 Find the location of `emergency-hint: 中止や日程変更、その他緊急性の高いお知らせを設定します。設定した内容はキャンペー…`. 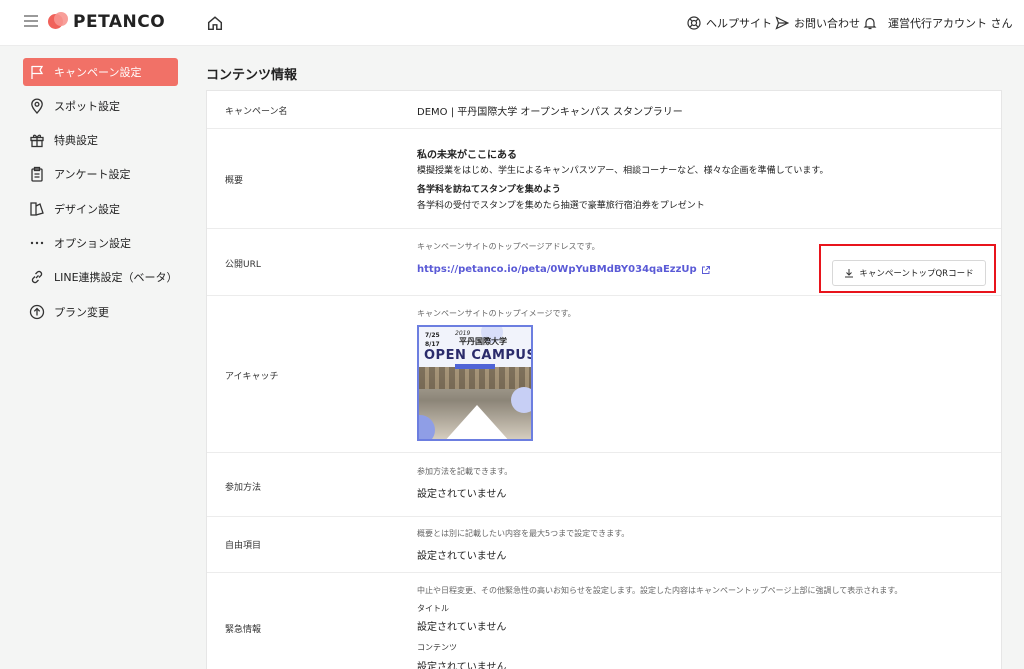

emergency-hint: 中止や日程変更、その他緊急性の高いお知らせを設定します。設定した内容はキャンペー… is located at coordinates (660, 590).